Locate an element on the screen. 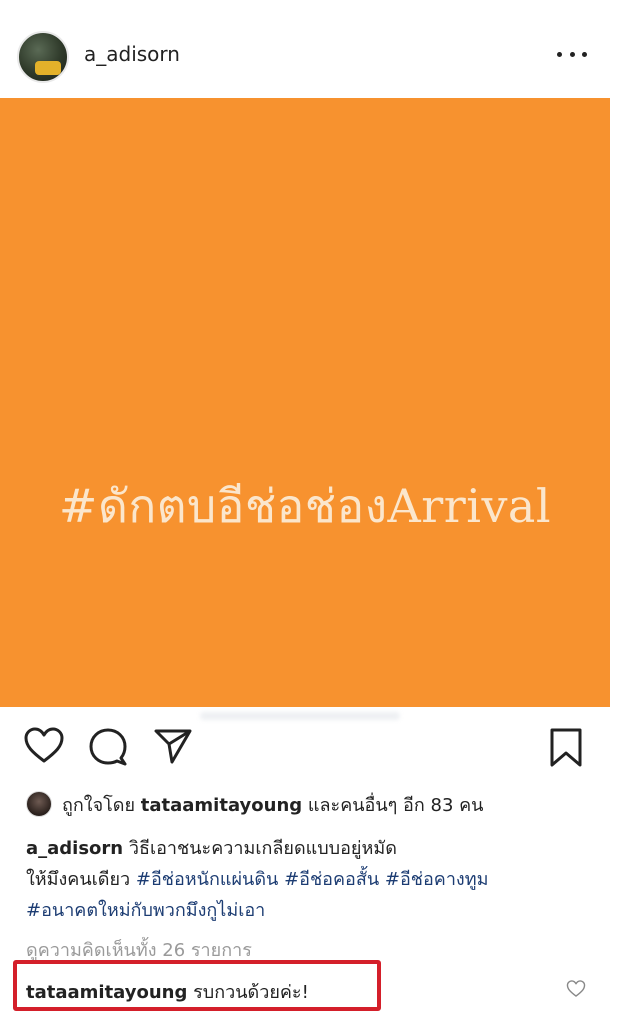  likes-prefix: ถูกใจโดย is located at coordinates (99, 805).